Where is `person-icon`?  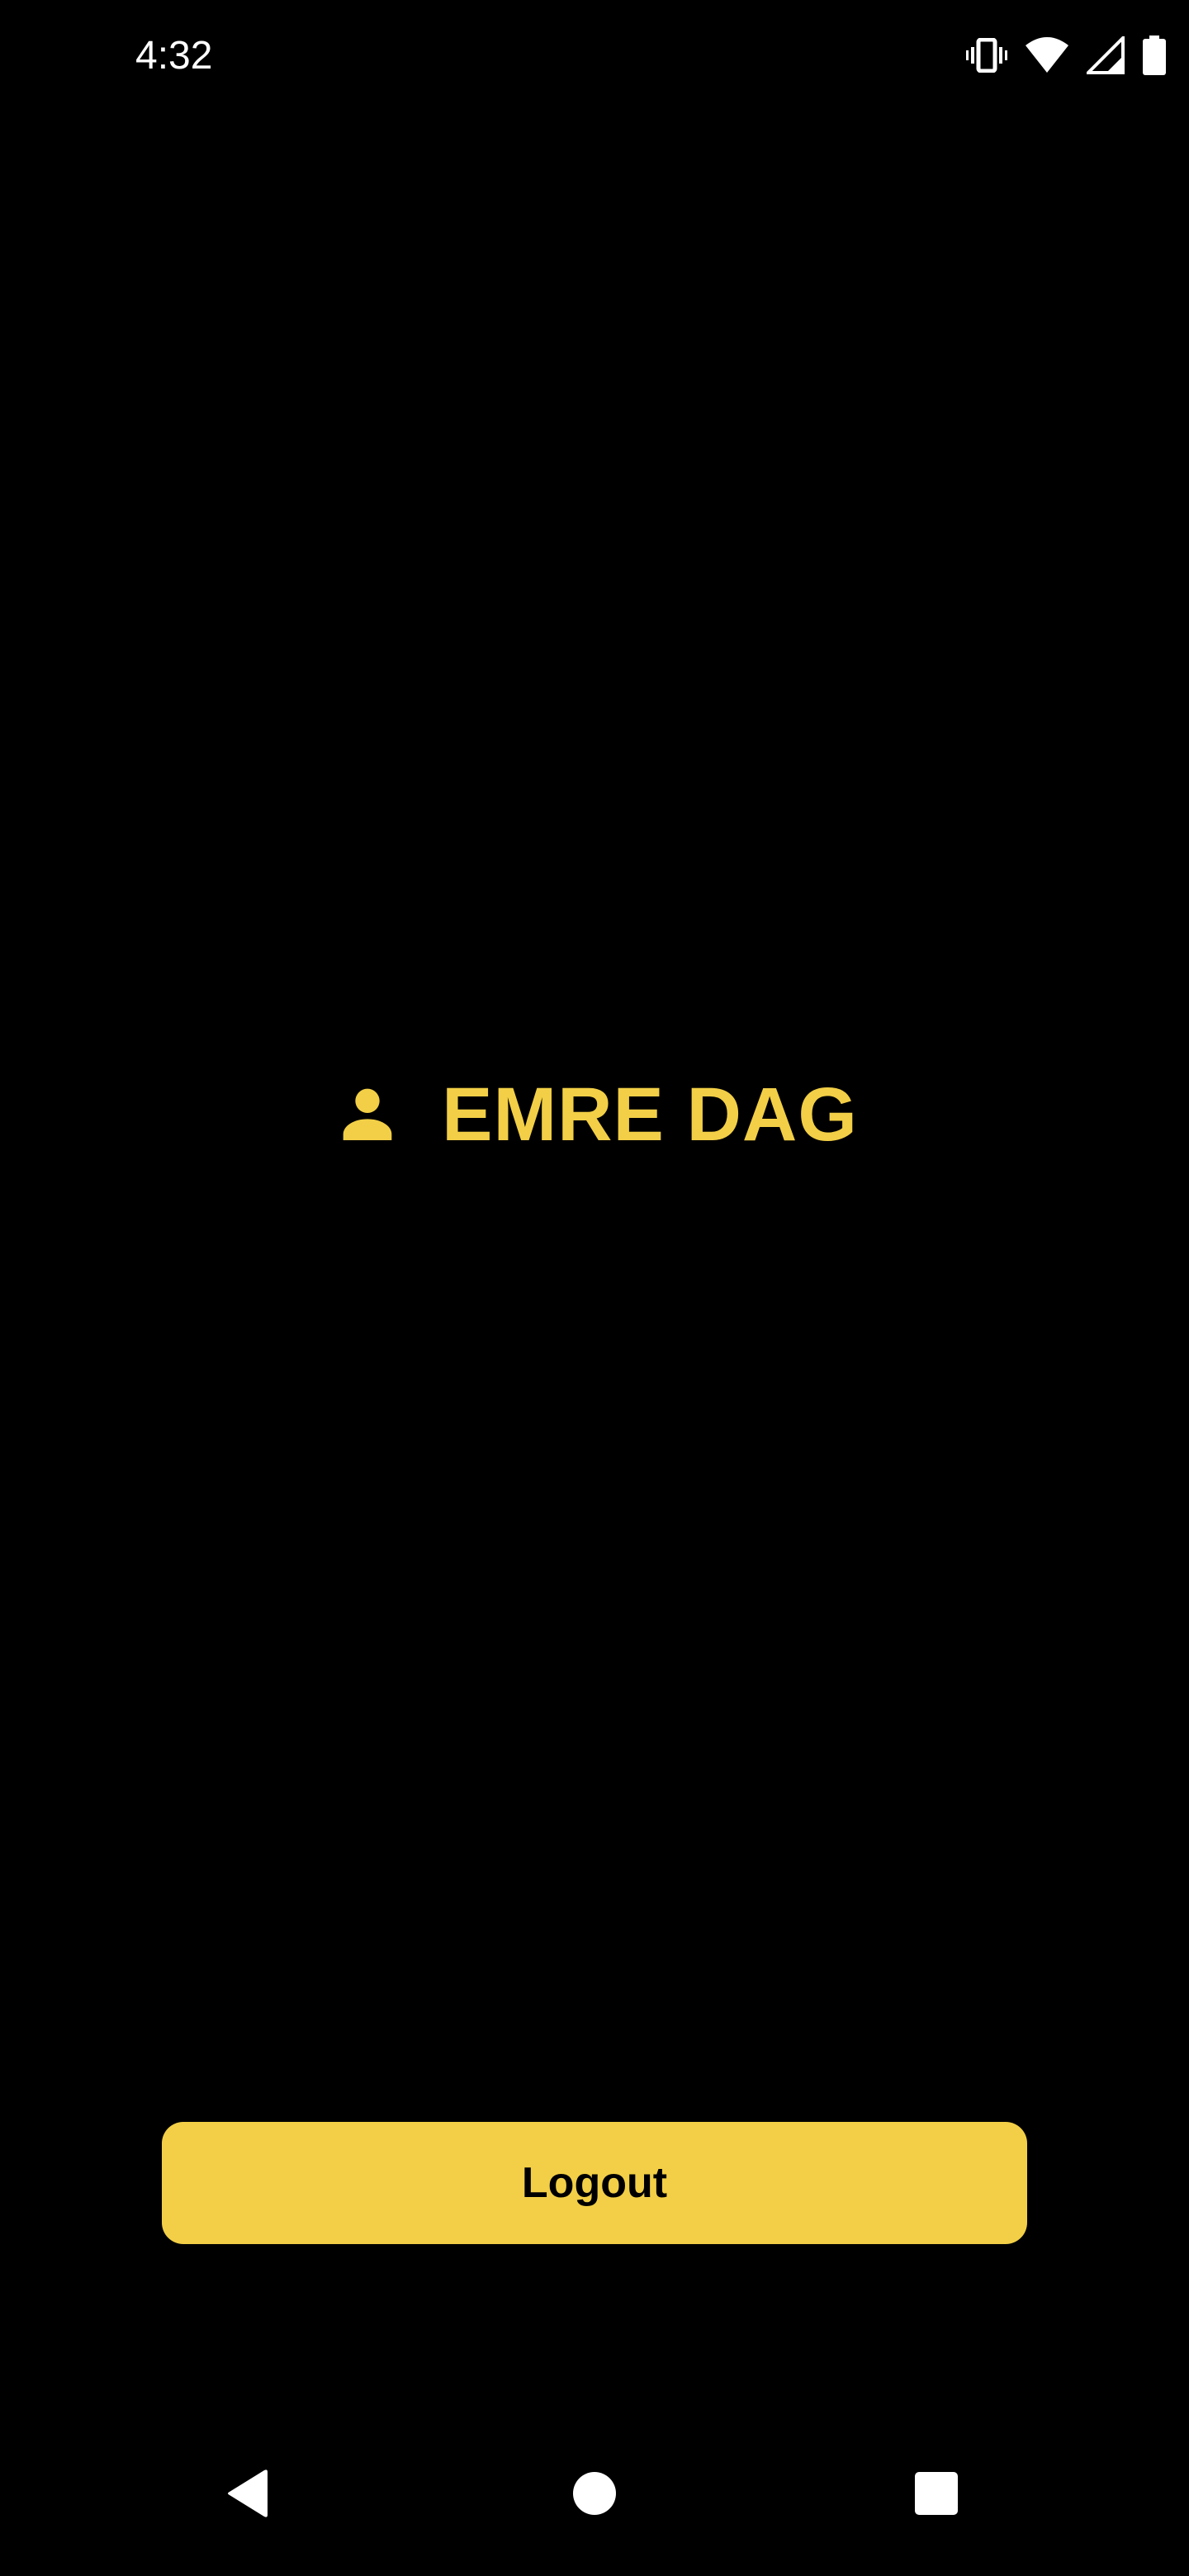
person-icon is located at coordinates (367, 1115).